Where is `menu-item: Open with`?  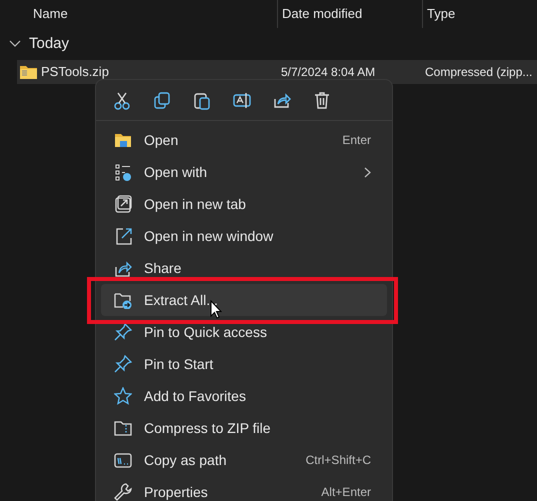 menu-item: Open with is located at coordinates (244, 172).